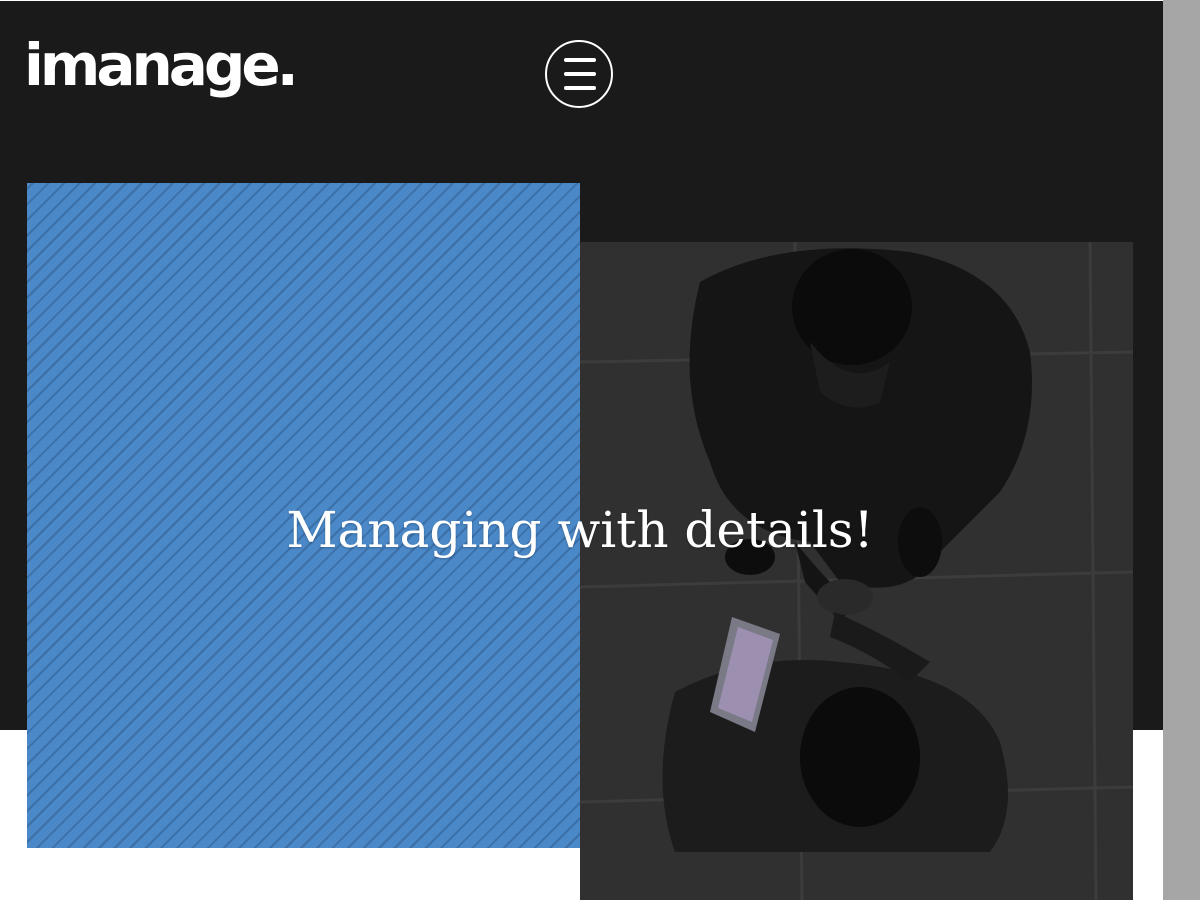 The height and width of the screenshot is (900, 1200). I want to click on hero-headline: Managing with details!, so click(580, 530).